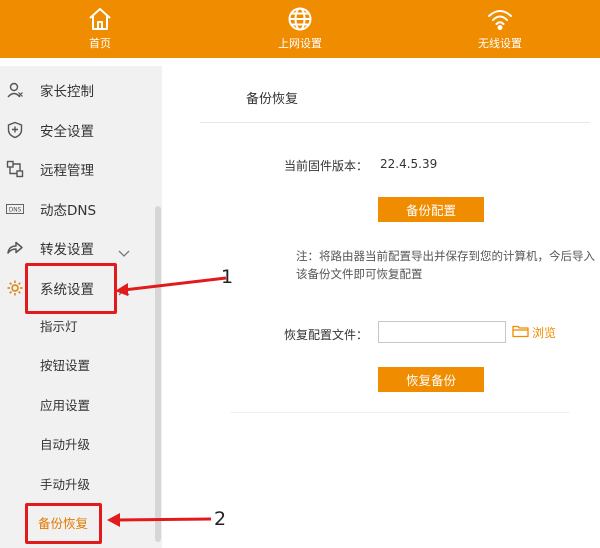 This screenshot has width=600, height=548. I want to click on sidebar-item-forwarding: 转发设置, so click(75, 248).